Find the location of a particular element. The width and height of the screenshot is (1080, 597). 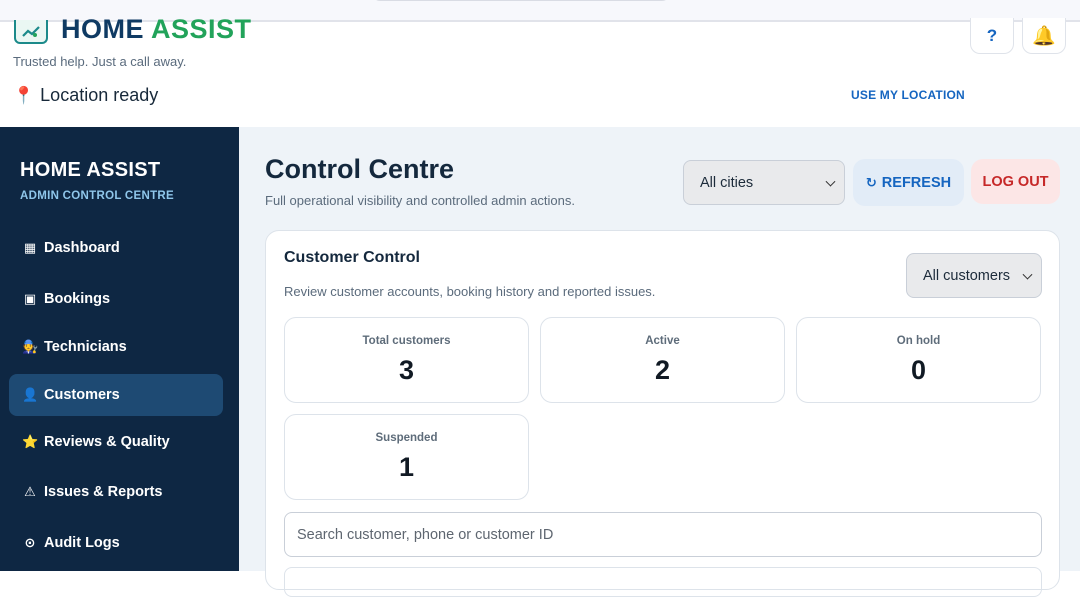

stat-value: 1 is located at coordinates (406, 467).